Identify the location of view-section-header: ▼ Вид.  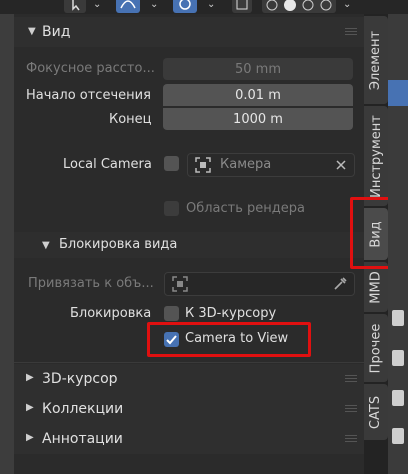
(189, 32).